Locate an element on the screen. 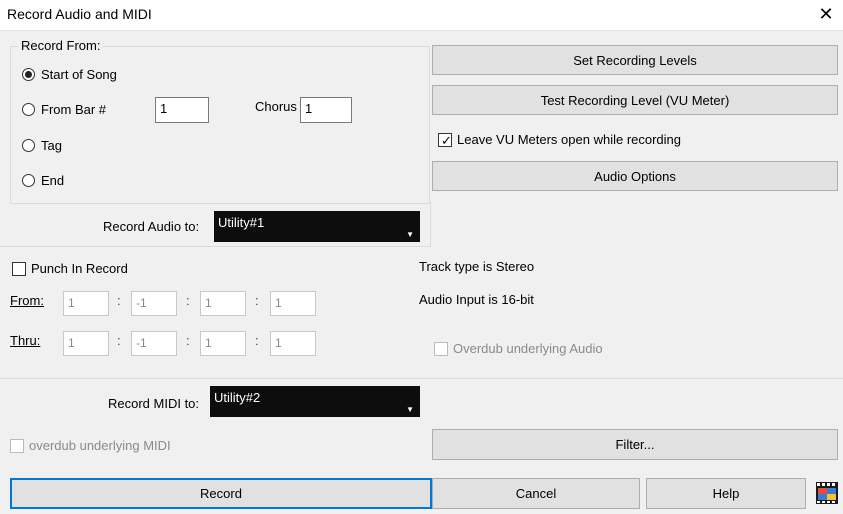 This screenshot has height=514, width=843. thru-tick-field: 1 is located at coordinates (223, 343).